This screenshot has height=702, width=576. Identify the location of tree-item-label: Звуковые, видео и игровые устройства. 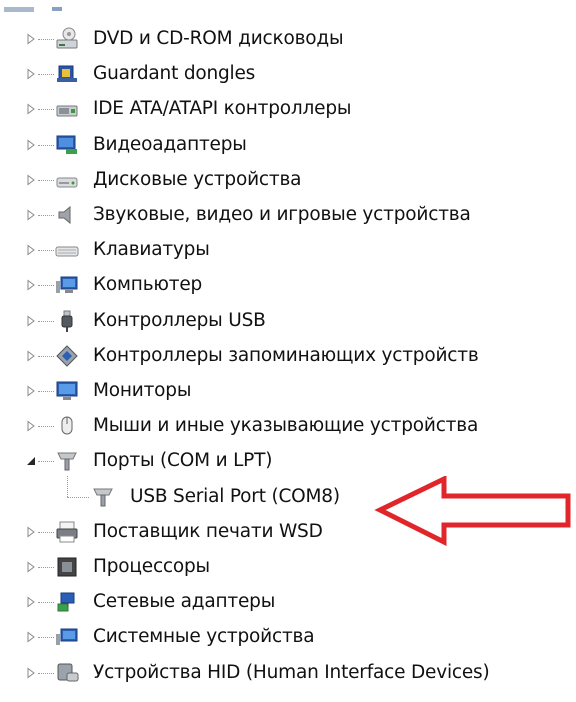
(282, 214).